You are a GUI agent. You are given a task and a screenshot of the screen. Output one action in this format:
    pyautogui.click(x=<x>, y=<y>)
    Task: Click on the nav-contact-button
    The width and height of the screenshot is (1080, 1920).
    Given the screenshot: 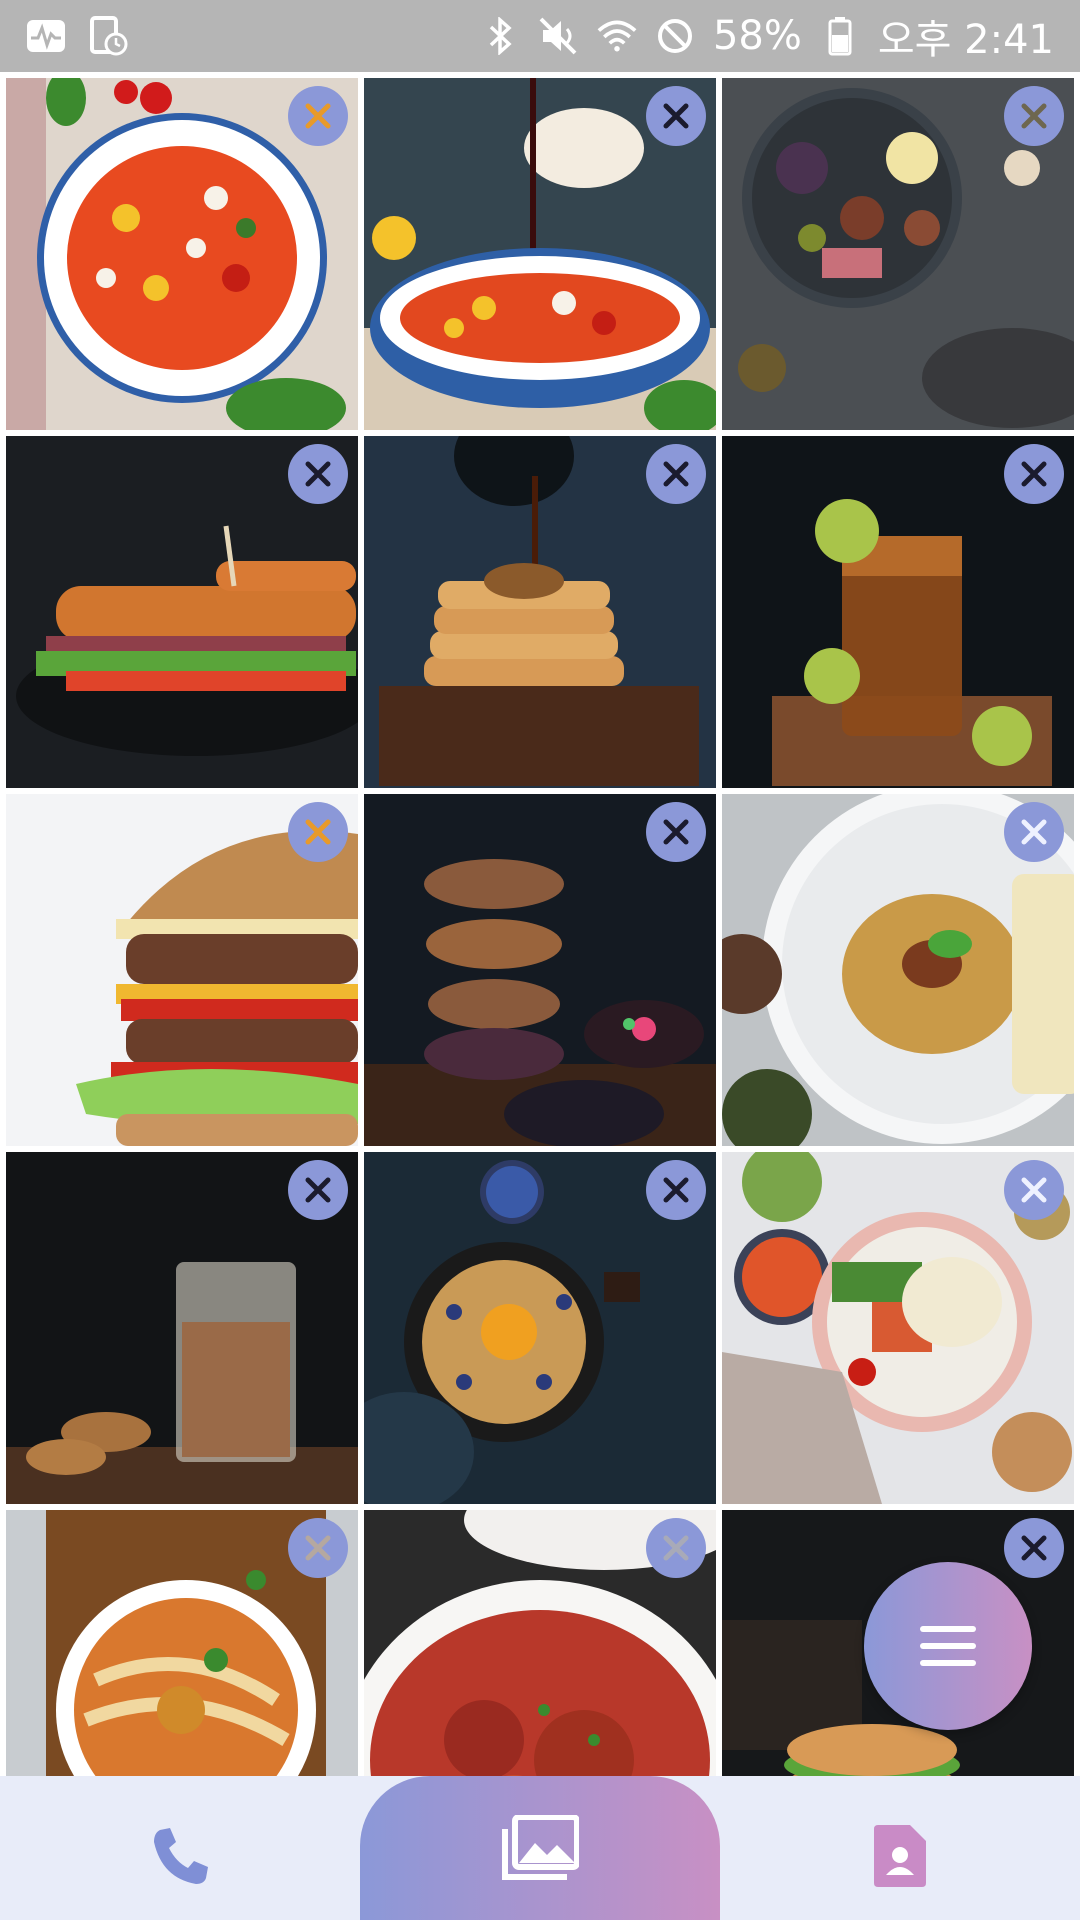 What is the action you would take?
    pyautogui.click(x=900, y=1856)
    